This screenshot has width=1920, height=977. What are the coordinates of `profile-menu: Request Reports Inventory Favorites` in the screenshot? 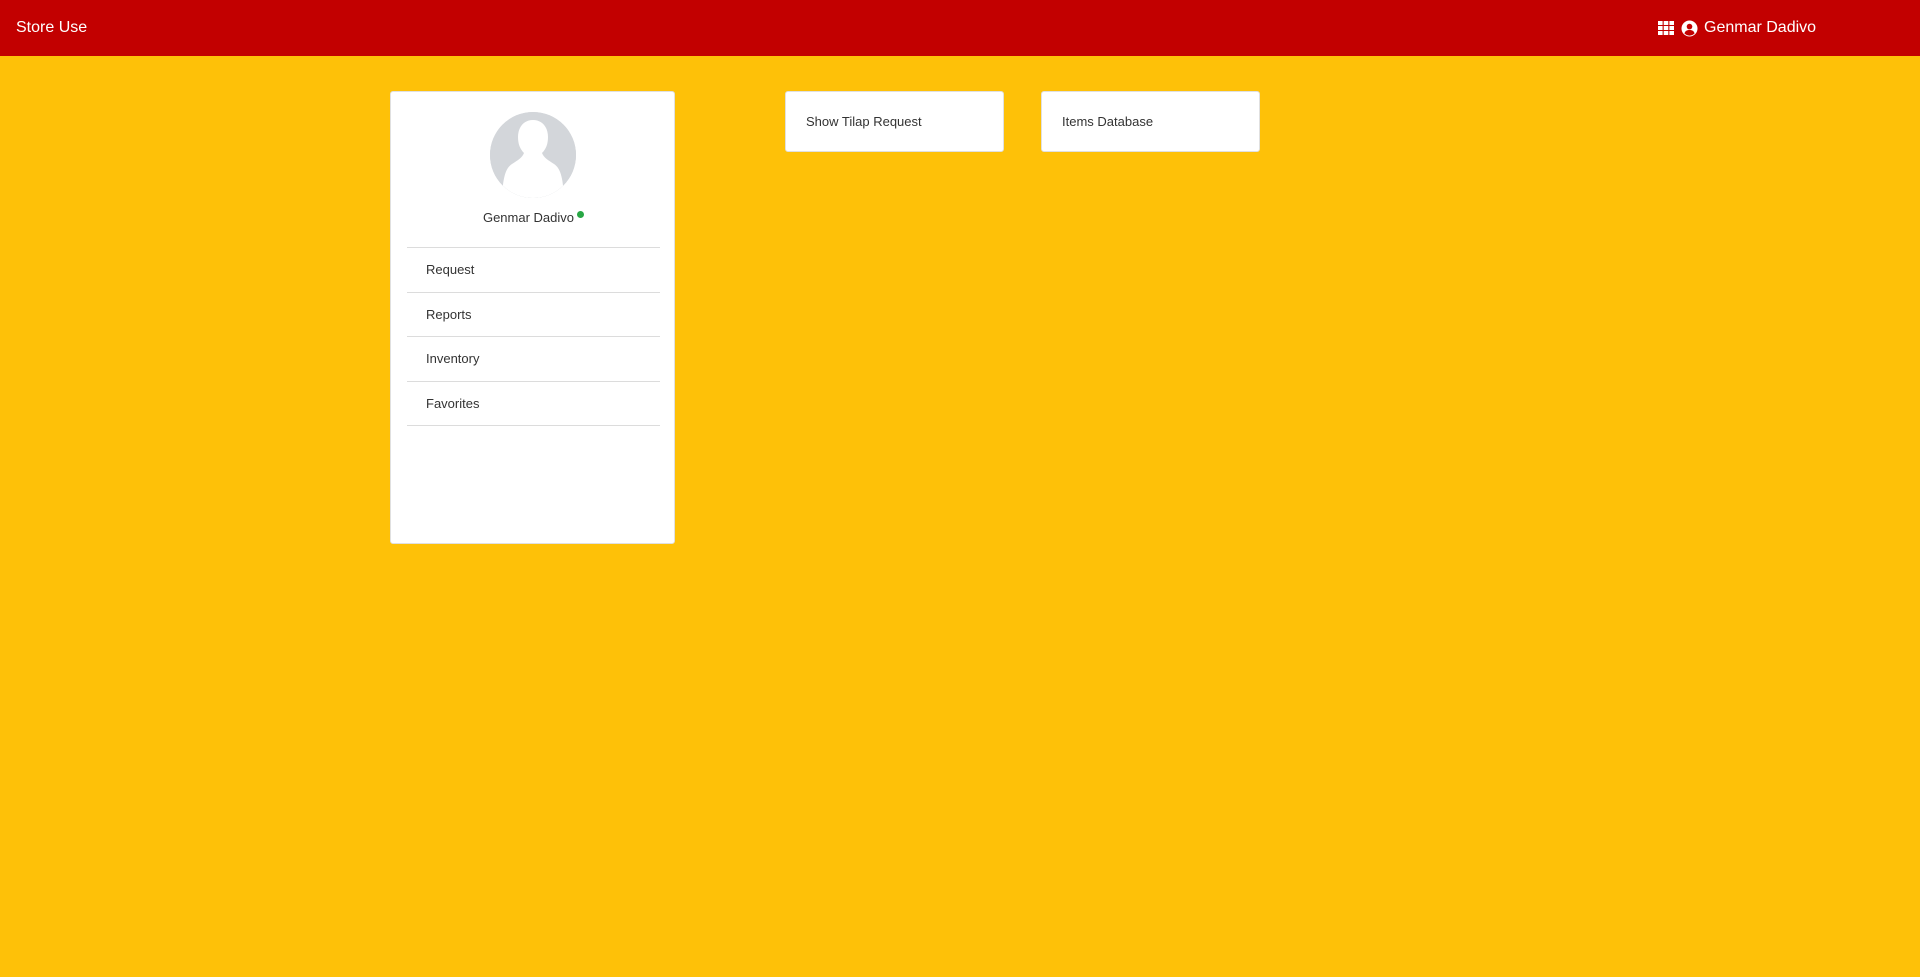 It's located at (533, 336).